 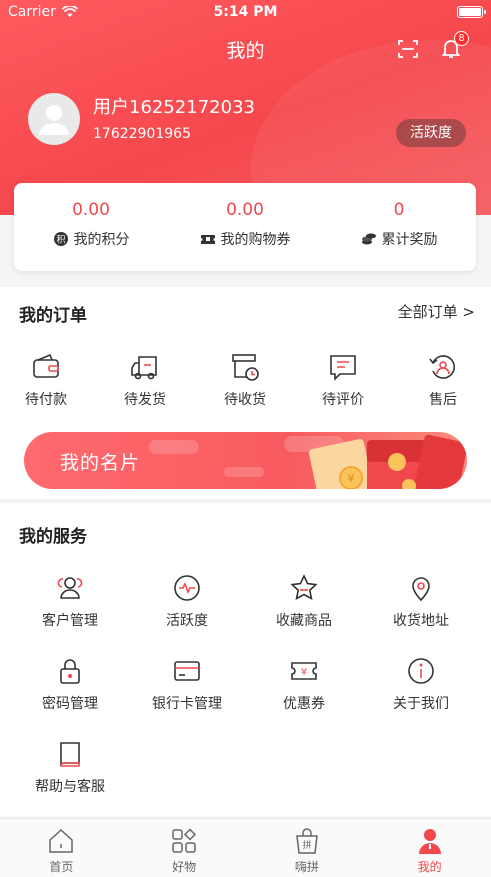 I want to click on clock: 5:14 PM, so click(x=245, y=12).